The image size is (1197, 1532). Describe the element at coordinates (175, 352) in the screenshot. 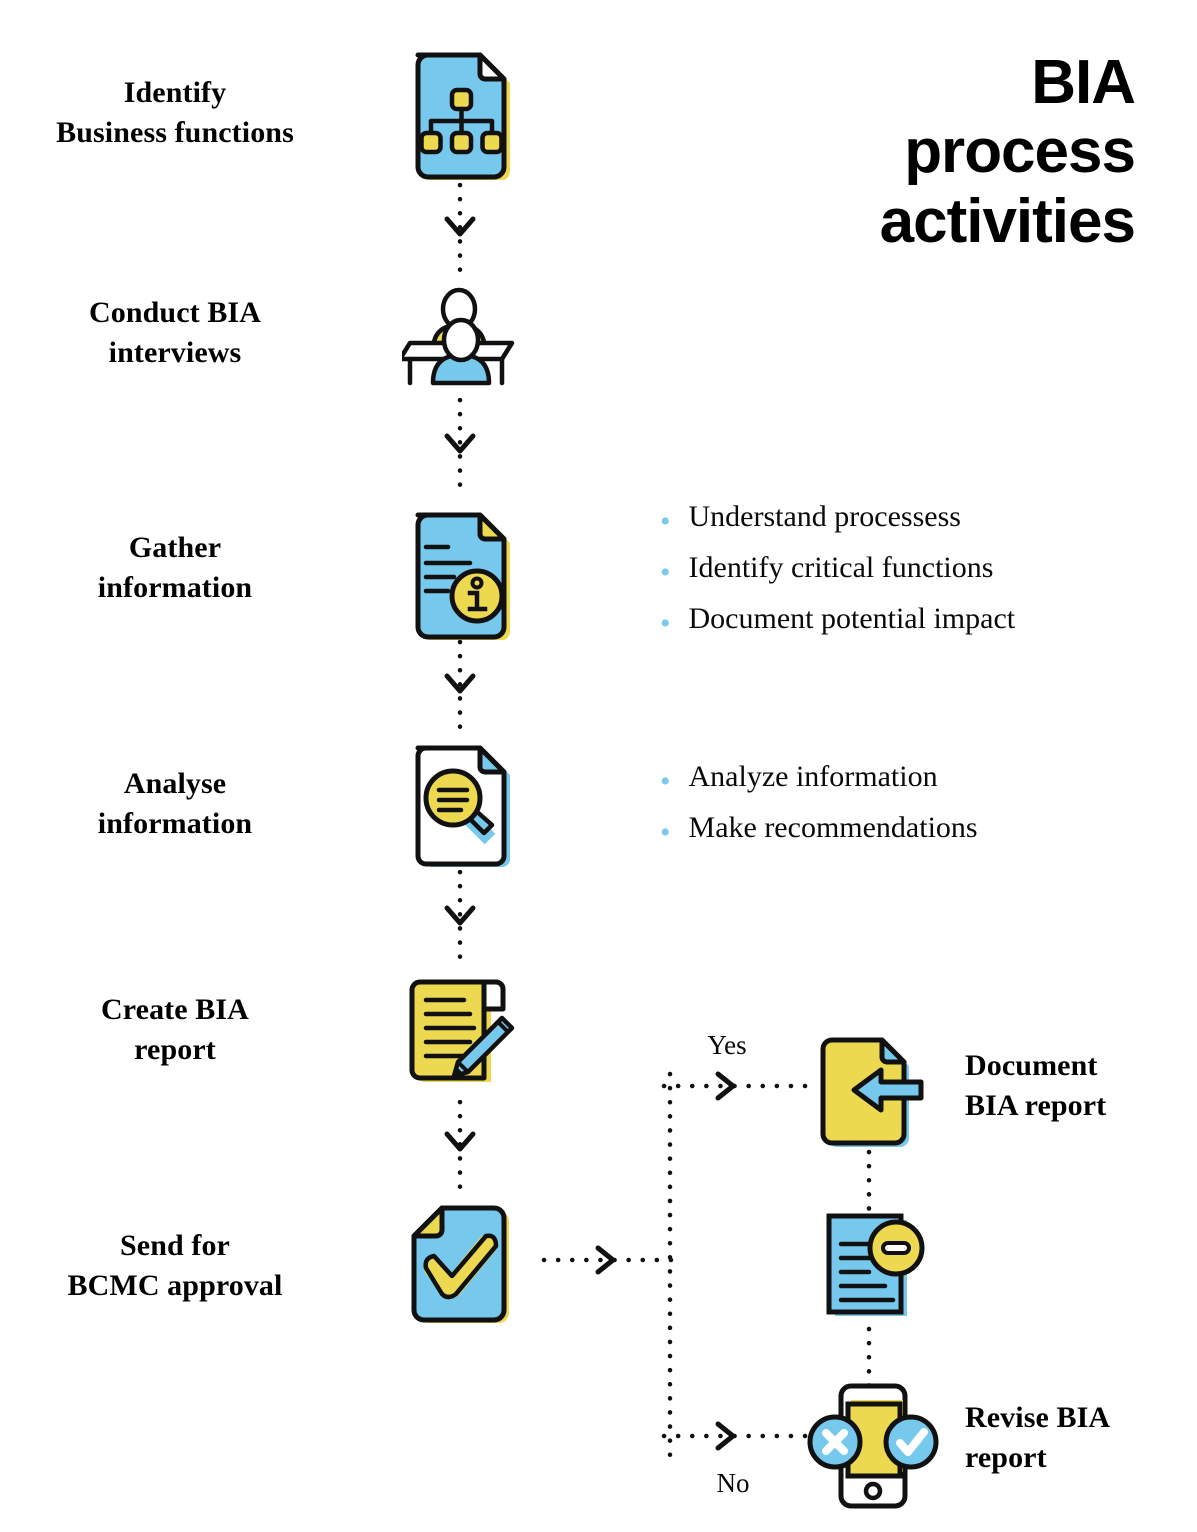

I see `step-label-line-2: interviews` at that location.